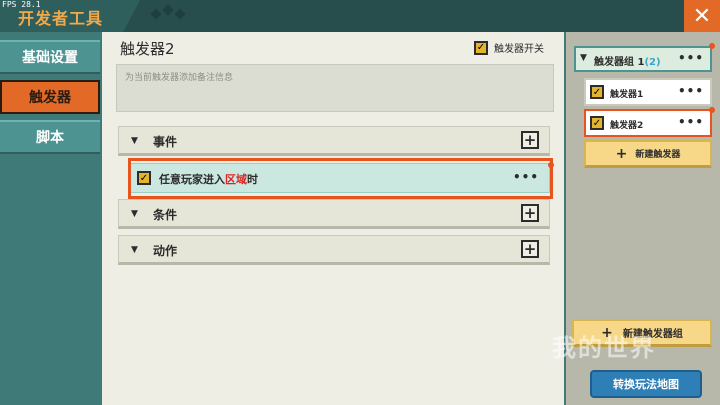  What do you see at coordinates (519, 49) in the screenshot?
I see `trigger-toggle-label: 触发器开关` at bounding box center [519, 49].